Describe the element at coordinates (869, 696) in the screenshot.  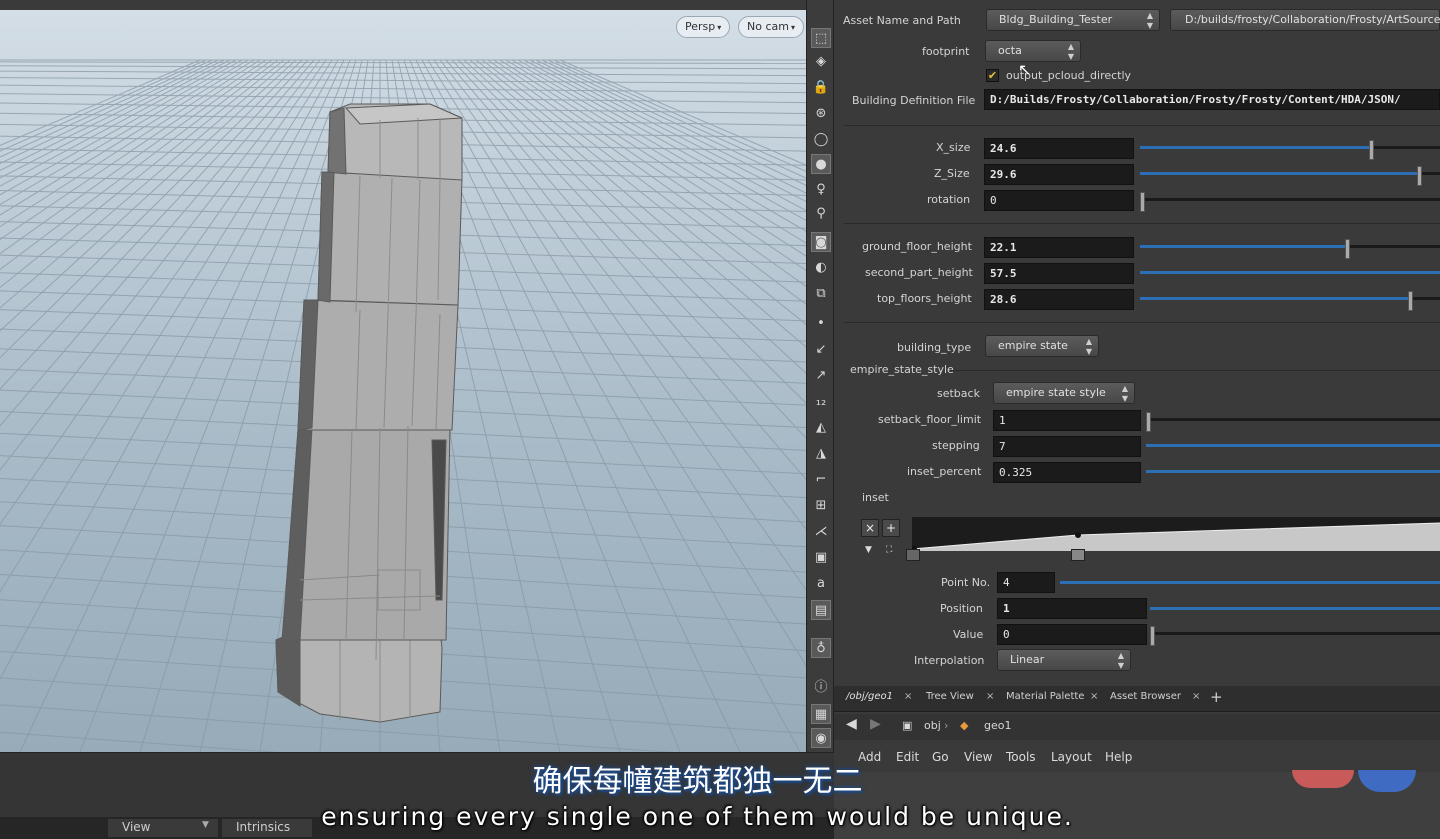
I see `tab-obj-geo1: /obj/geo1` at that location.